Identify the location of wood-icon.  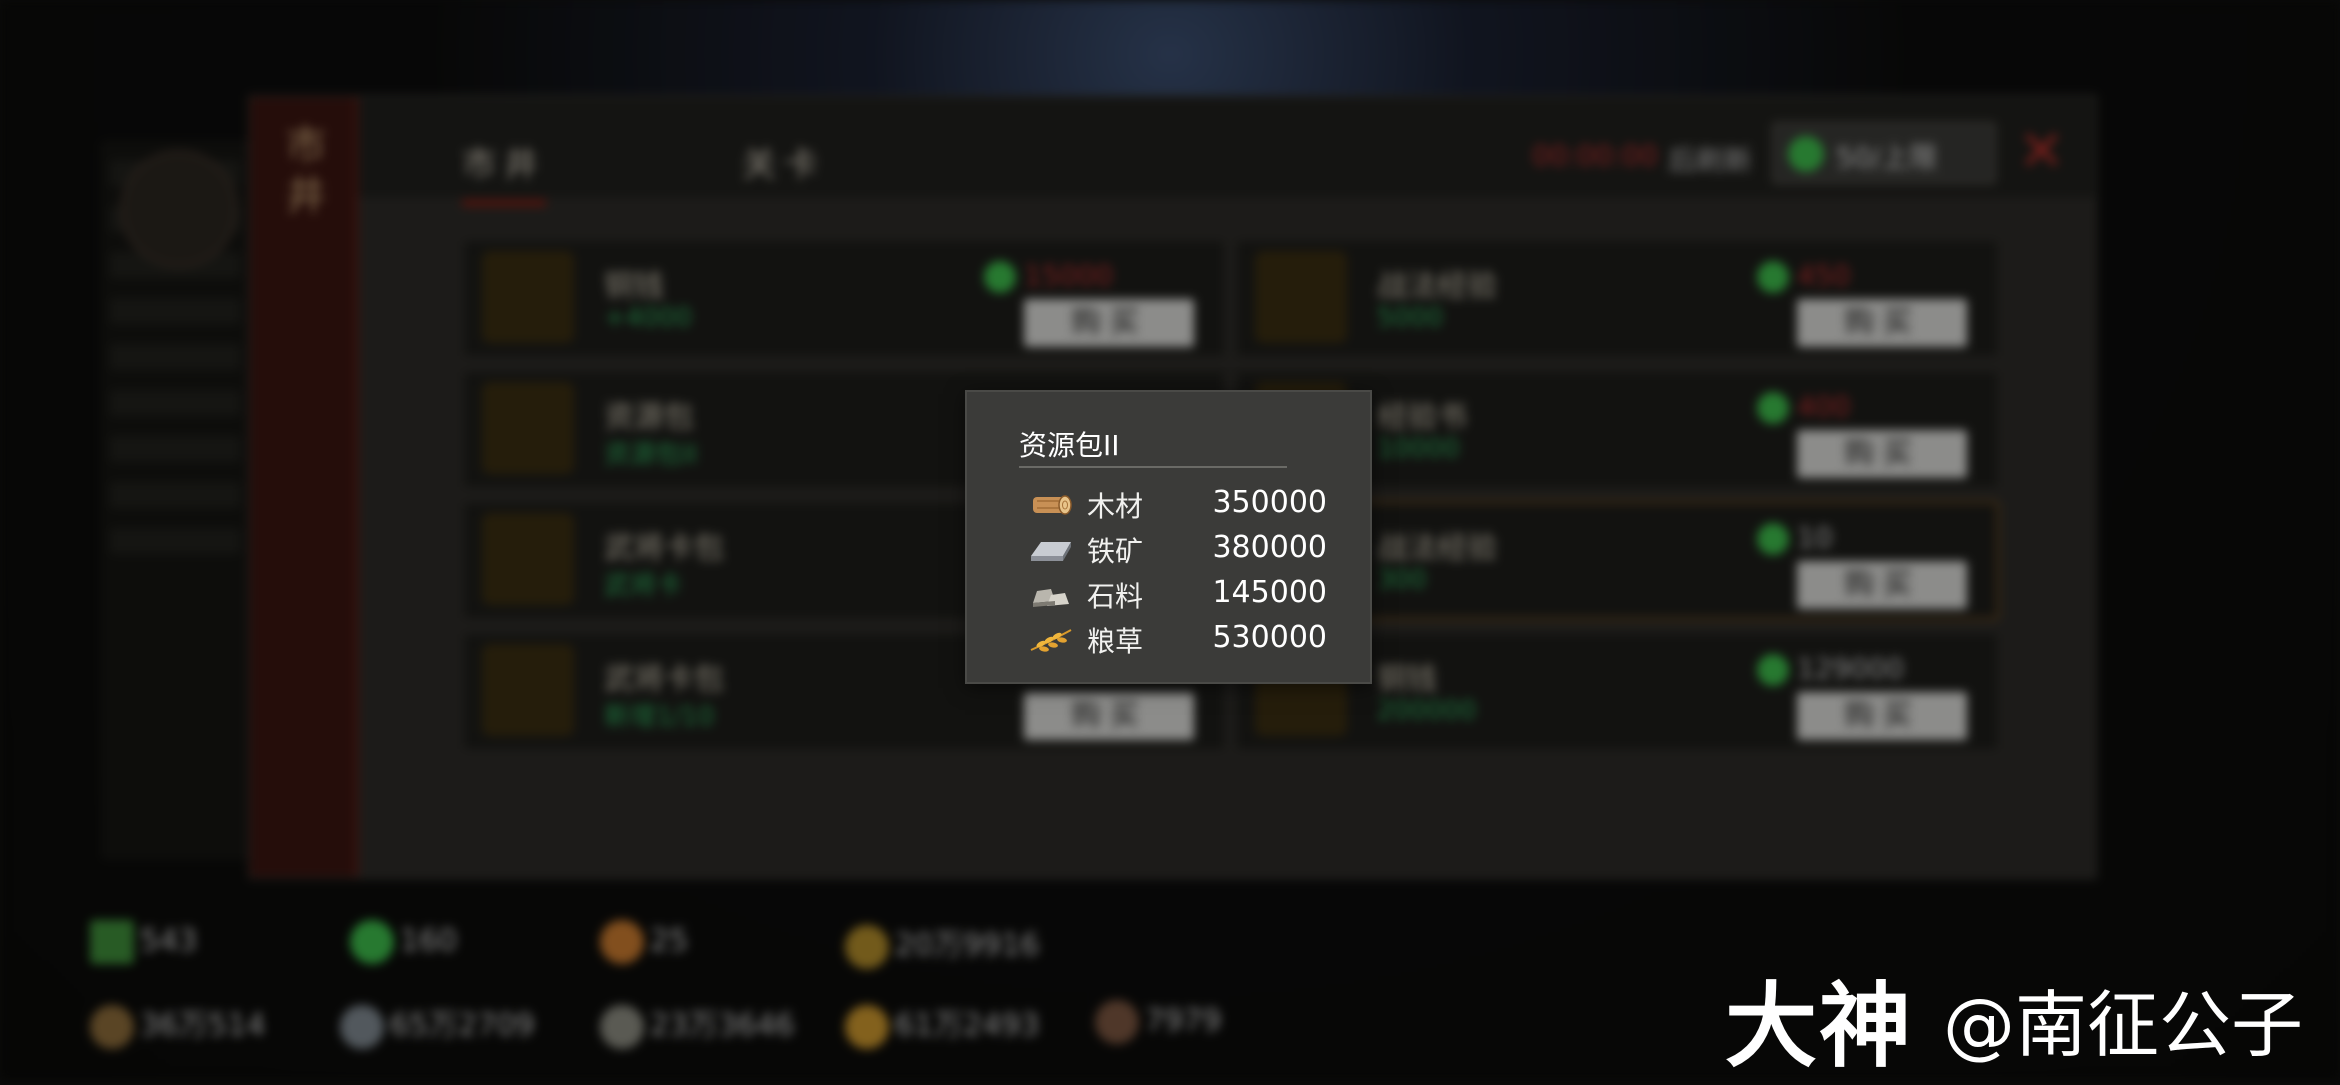
(1052, 505).